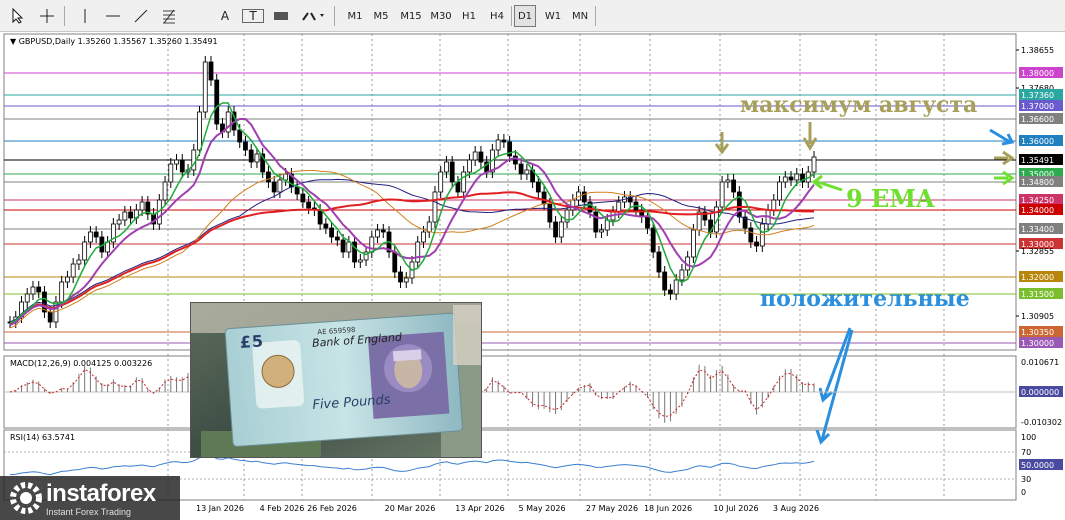 The height and width of the screenshot is (520, 1065). What do you see at coordinates (314, 16) in the screenshot?
I see `arrows-menu-icon` at bounding box center [314, 16].